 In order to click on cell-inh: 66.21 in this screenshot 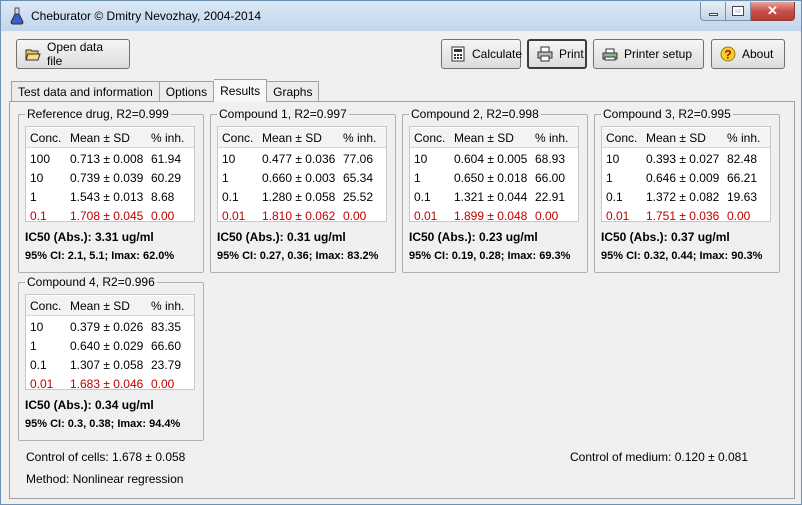, I will do `click(742, 178)`.